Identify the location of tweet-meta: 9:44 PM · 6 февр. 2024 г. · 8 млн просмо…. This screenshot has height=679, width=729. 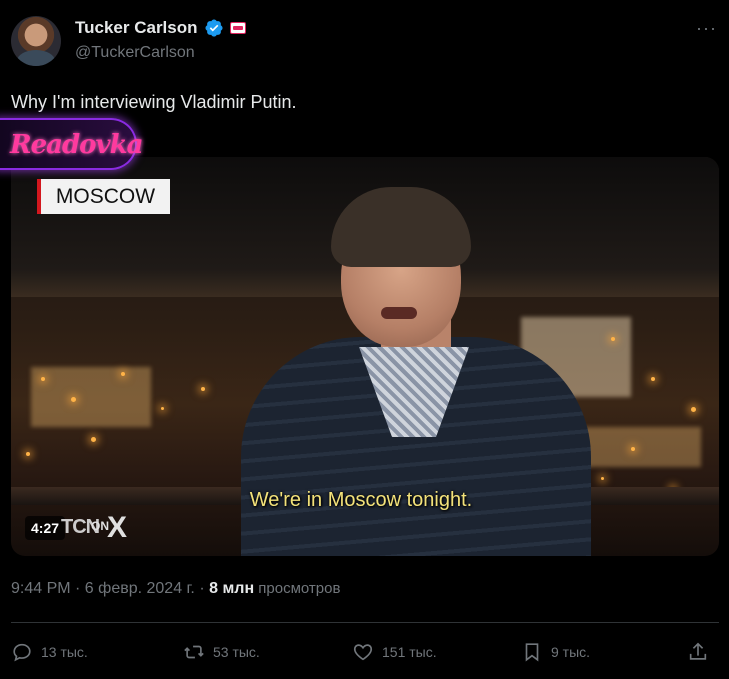
(175, 589).